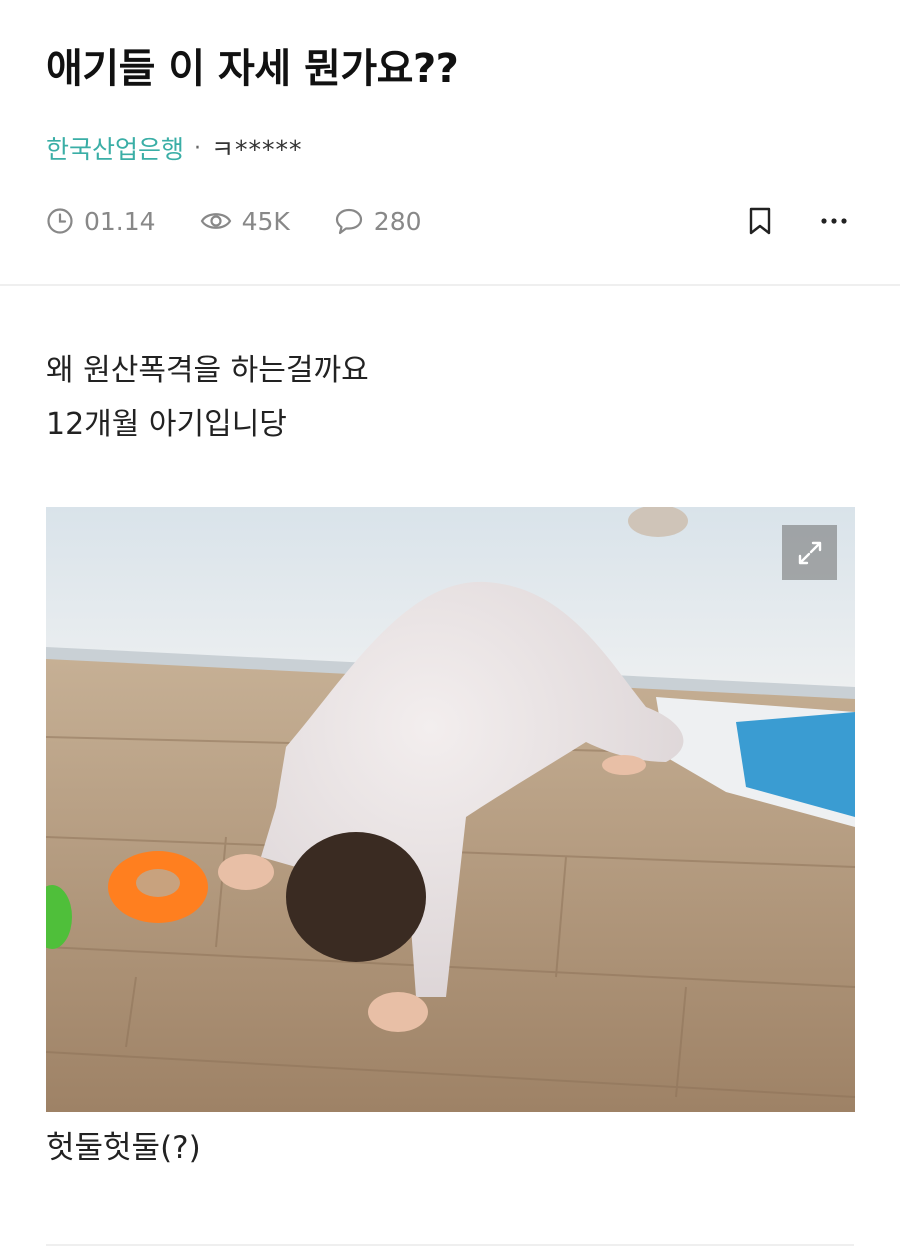 The width and height of the screenshot is (900, 1248). Describe the element at coordinates (115, 148) in the screenshot. I see `company-link: 한국산업은행` at that location.